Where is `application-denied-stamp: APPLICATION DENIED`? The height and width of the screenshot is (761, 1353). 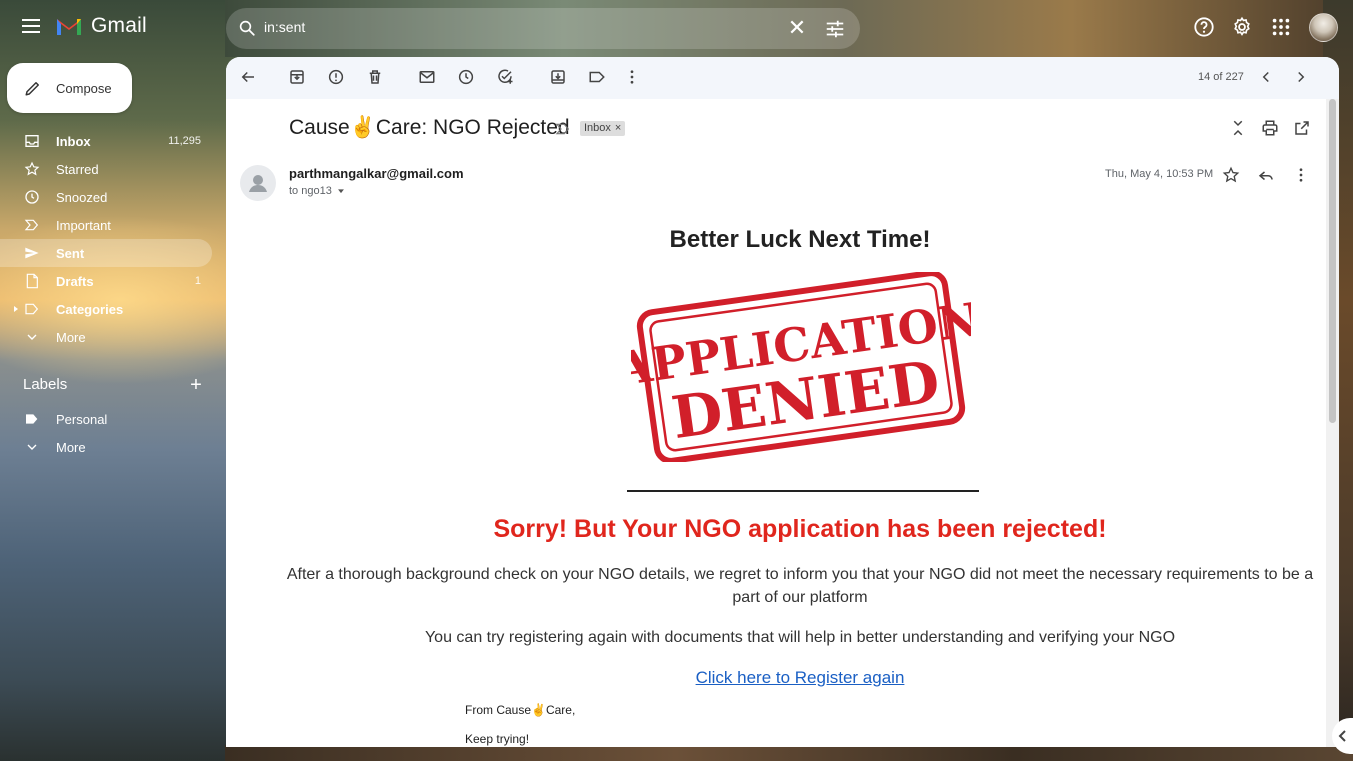
application-denied-stamp: APPLICATION DENIED is located at coordinates (801, 367).